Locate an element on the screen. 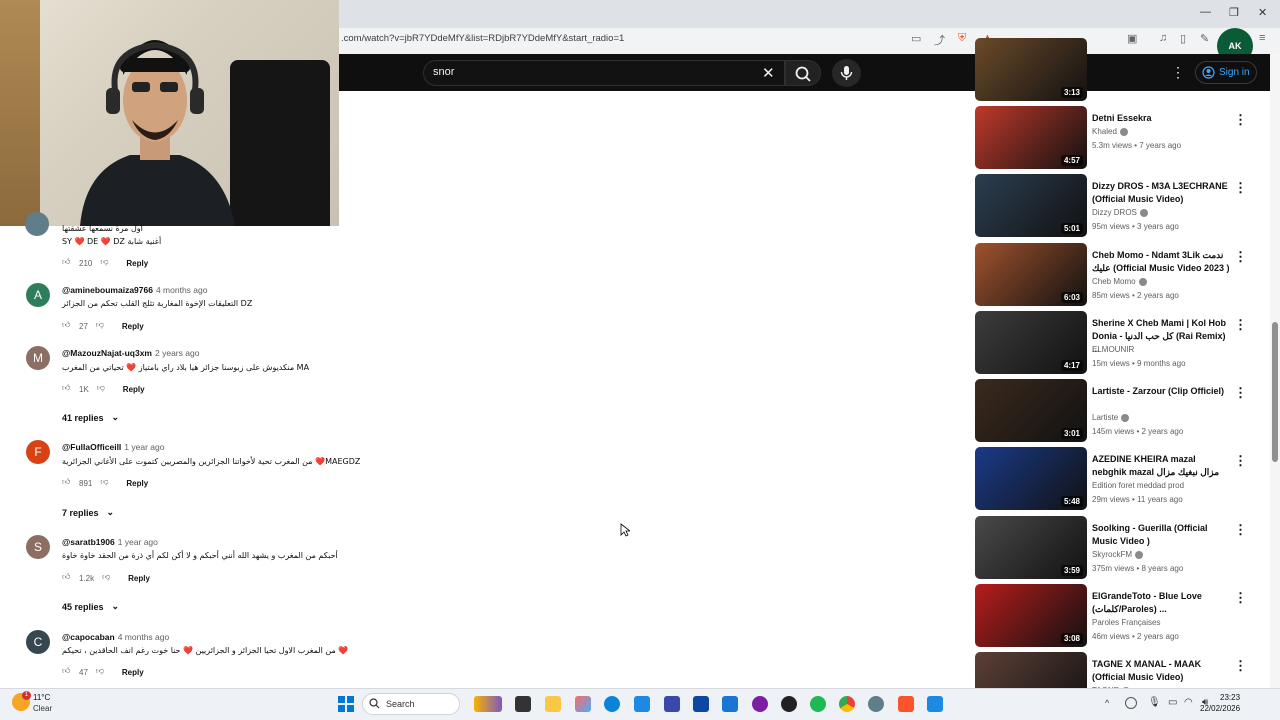  microphone-icon: 🎙︎ is located at coordinates (1154, 702).